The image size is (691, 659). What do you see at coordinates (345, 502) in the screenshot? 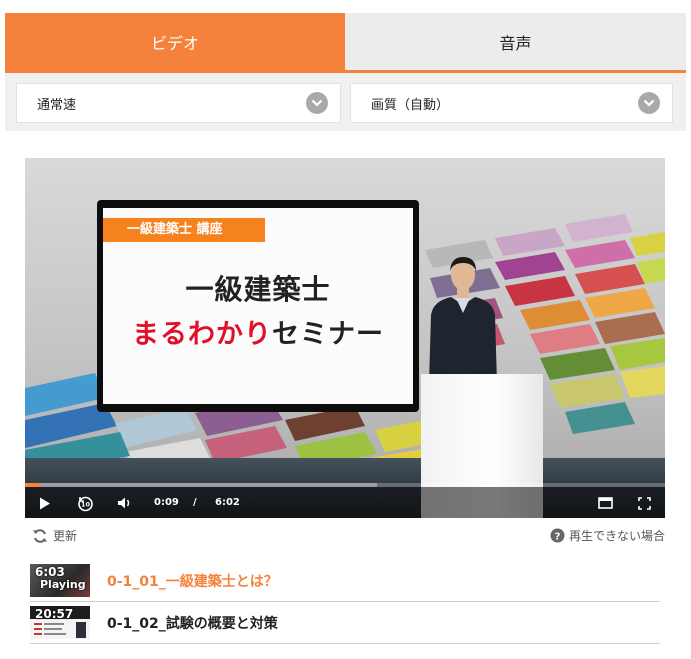
I see `player-controls: 10 0:09 / 6:02` at bounding box center [345, 502].